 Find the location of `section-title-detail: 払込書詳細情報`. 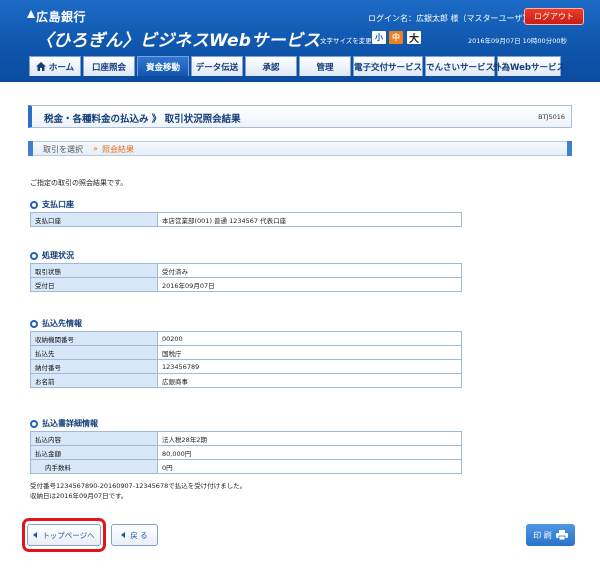

section-title-detail: 払込書詳細情報 is located at coordinates (64, 423).